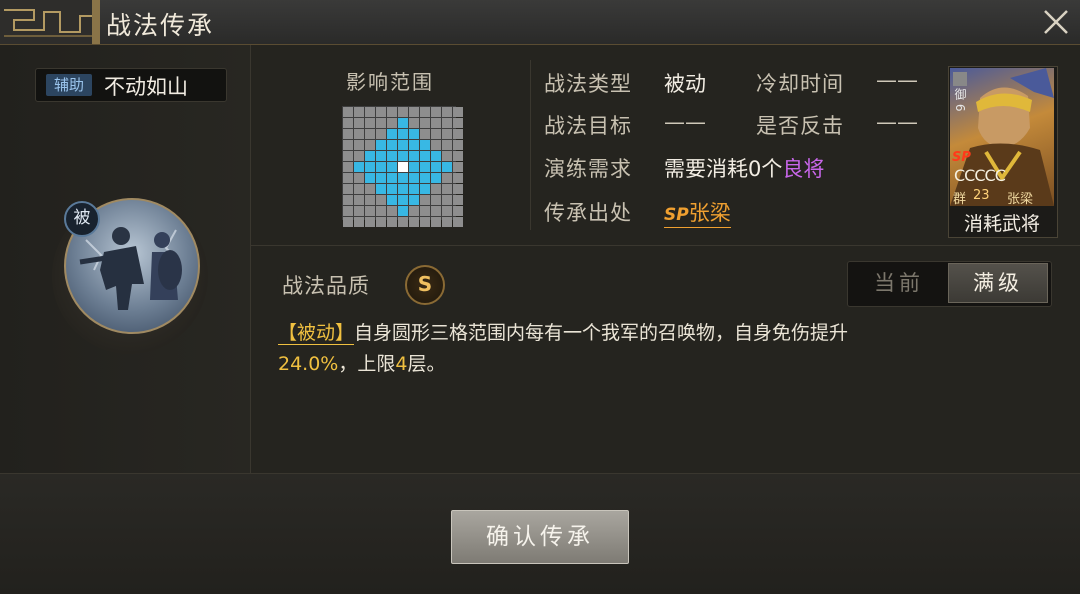  What do you see at coordinates (665, 245) in the screenshot?
I see `horizontal-divider` at bounding box center [665, 245].